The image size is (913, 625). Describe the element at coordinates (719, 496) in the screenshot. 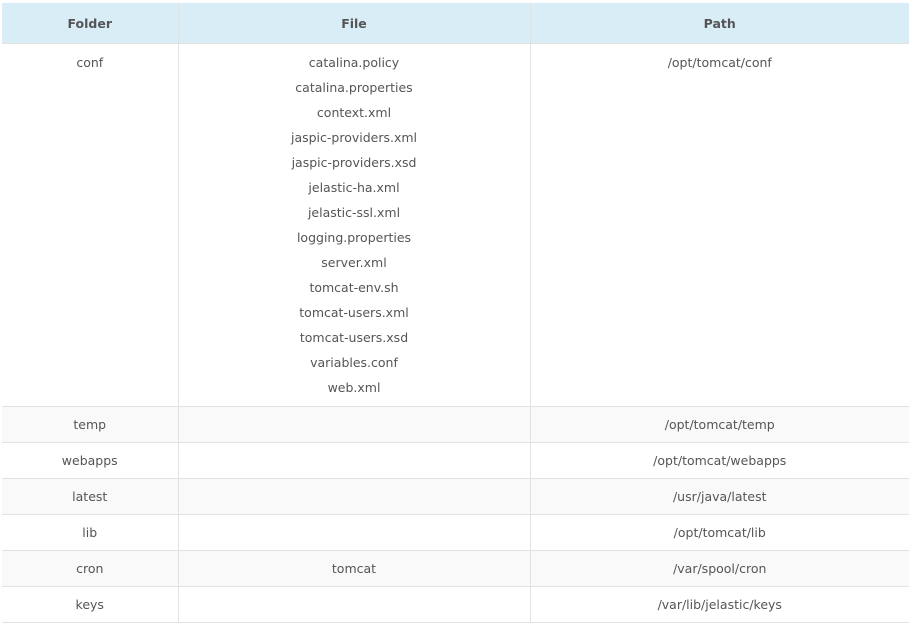

I see `path-cell: /usr/java/latest` at that location.